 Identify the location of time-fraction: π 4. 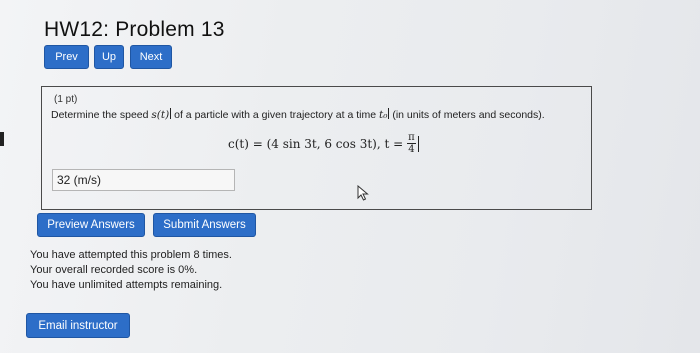
(411, 143).